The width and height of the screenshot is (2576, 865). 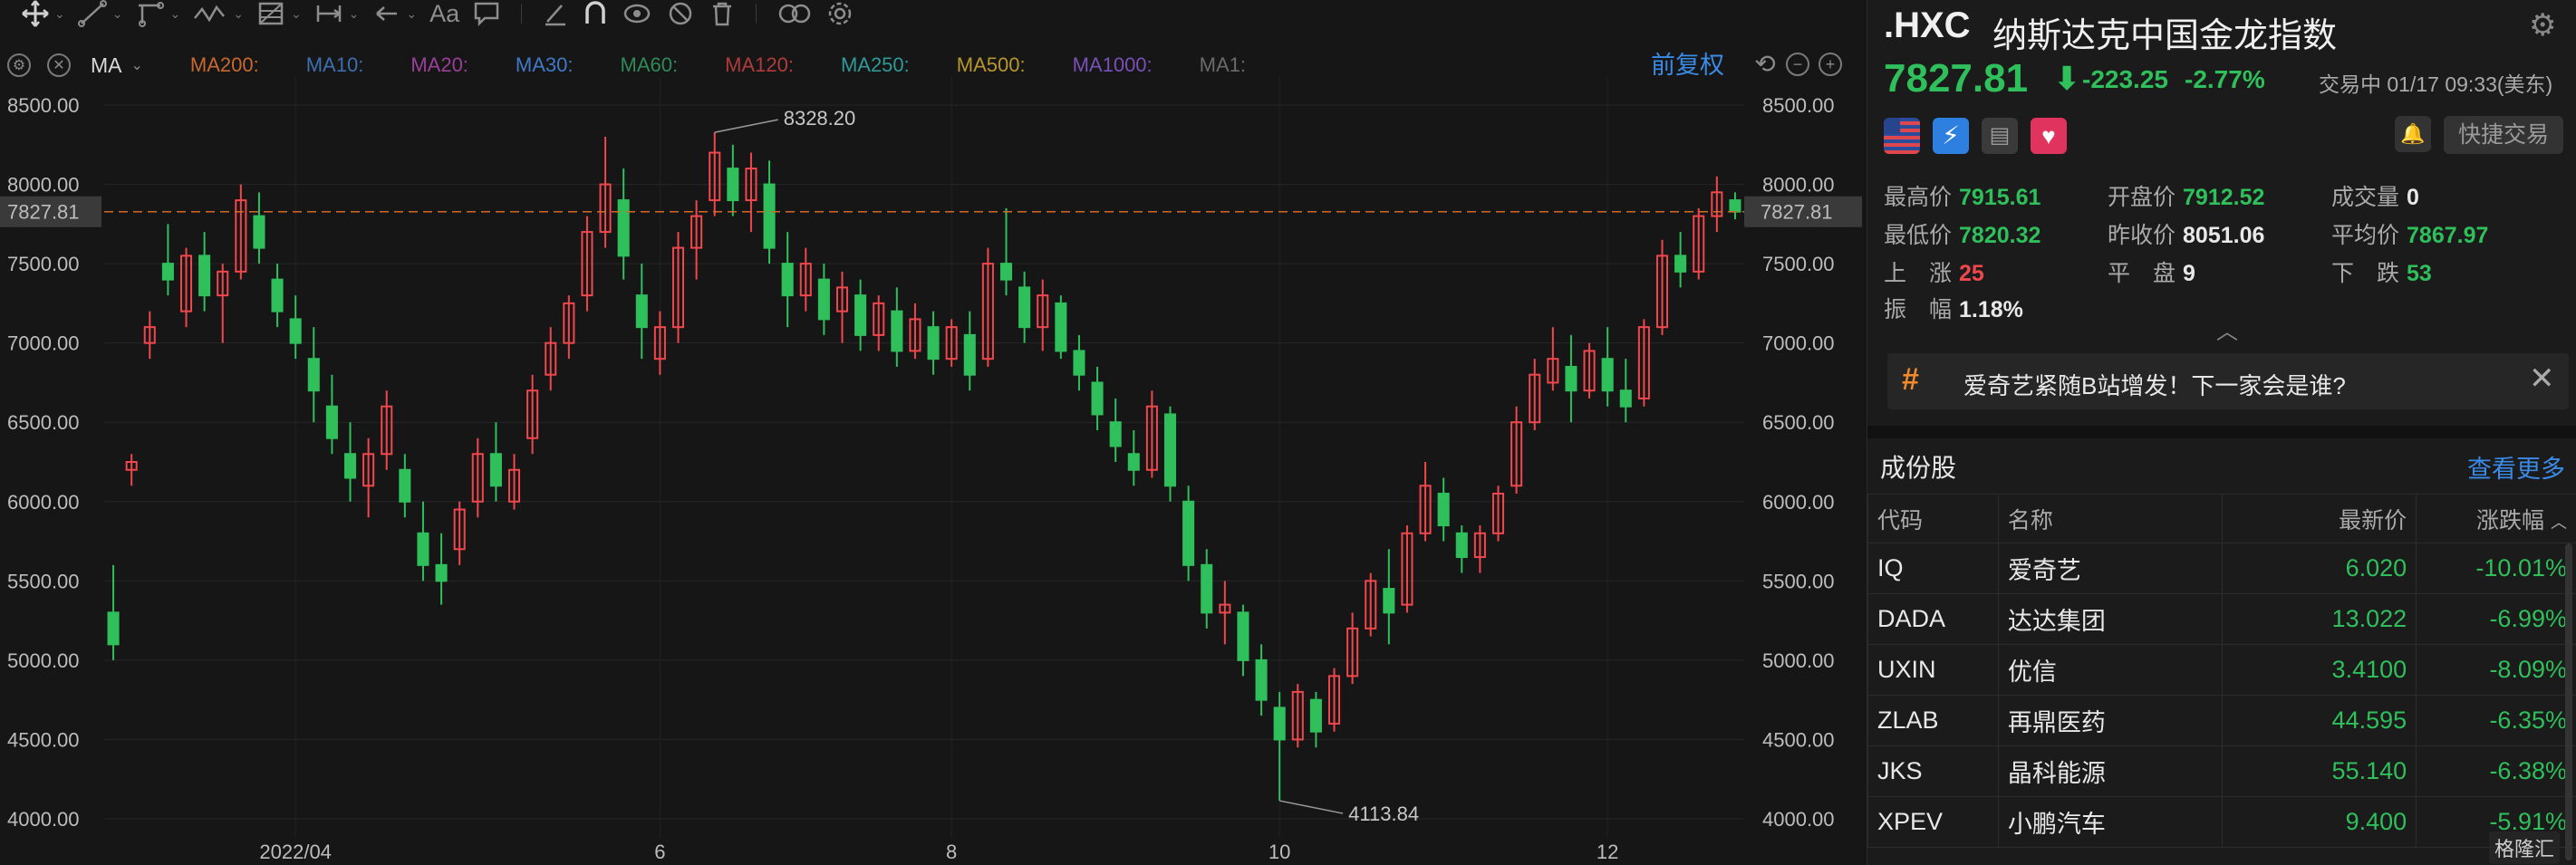 What do you see at coordinates (2559, 523) in the screenshot?
I see `sort-chevron-icon: ︿` at bounding box center [2559, 523].